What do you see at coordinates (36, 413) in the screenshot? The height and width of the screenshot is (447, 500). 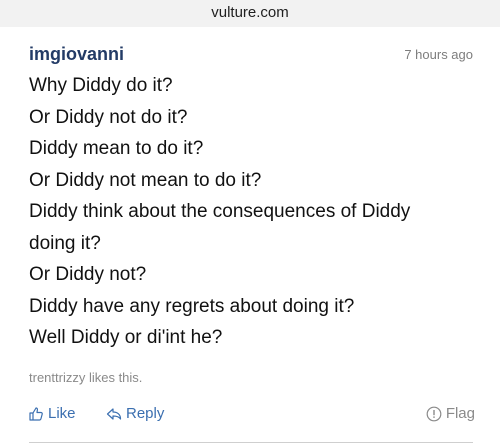 I see `thumbs-up-icon` at bounding box center [36, 413].